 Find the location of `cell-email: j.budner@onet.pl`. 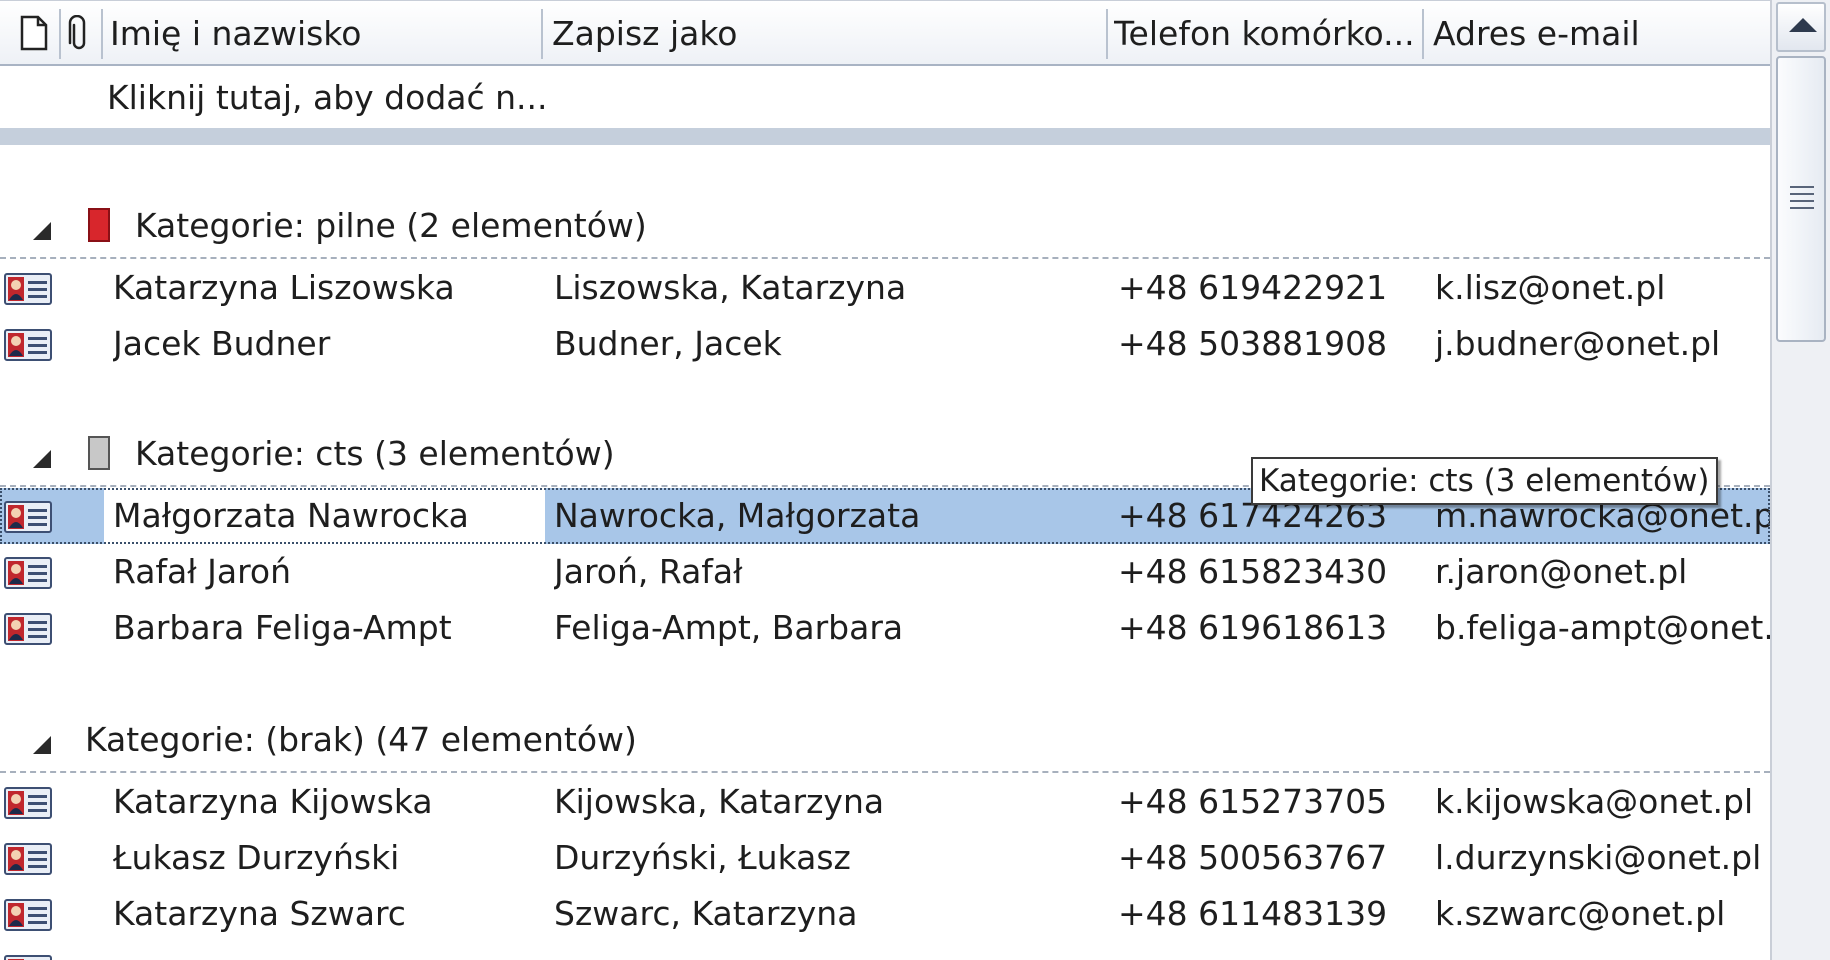

cell-email: j.budner@onet.pl is located at coordinates (1578, 343).